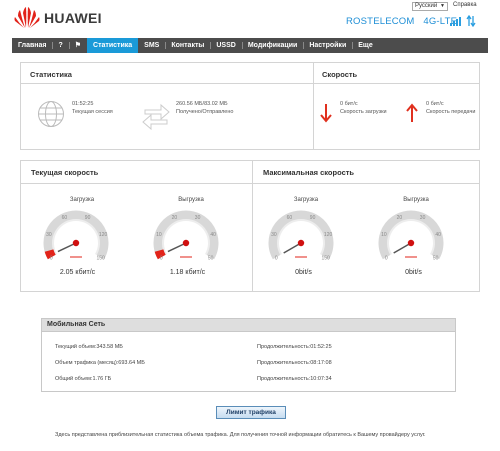 The image size is (500, 451). I want to click on max-upload-label: Выгрузка, so click(416, 200).